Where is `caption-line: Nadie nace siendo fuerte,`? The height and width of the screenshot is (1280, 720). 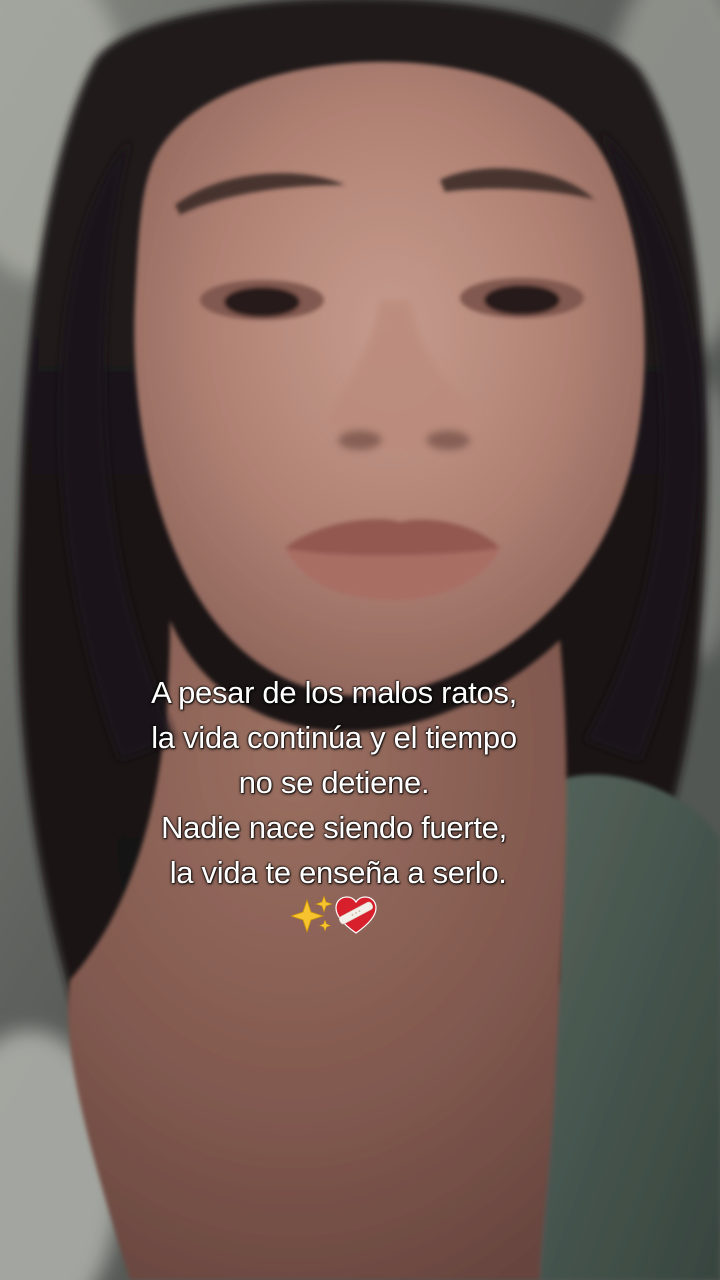 caption-line: Nadie nace siendo fuerte, is located at coordinates (334, 827).